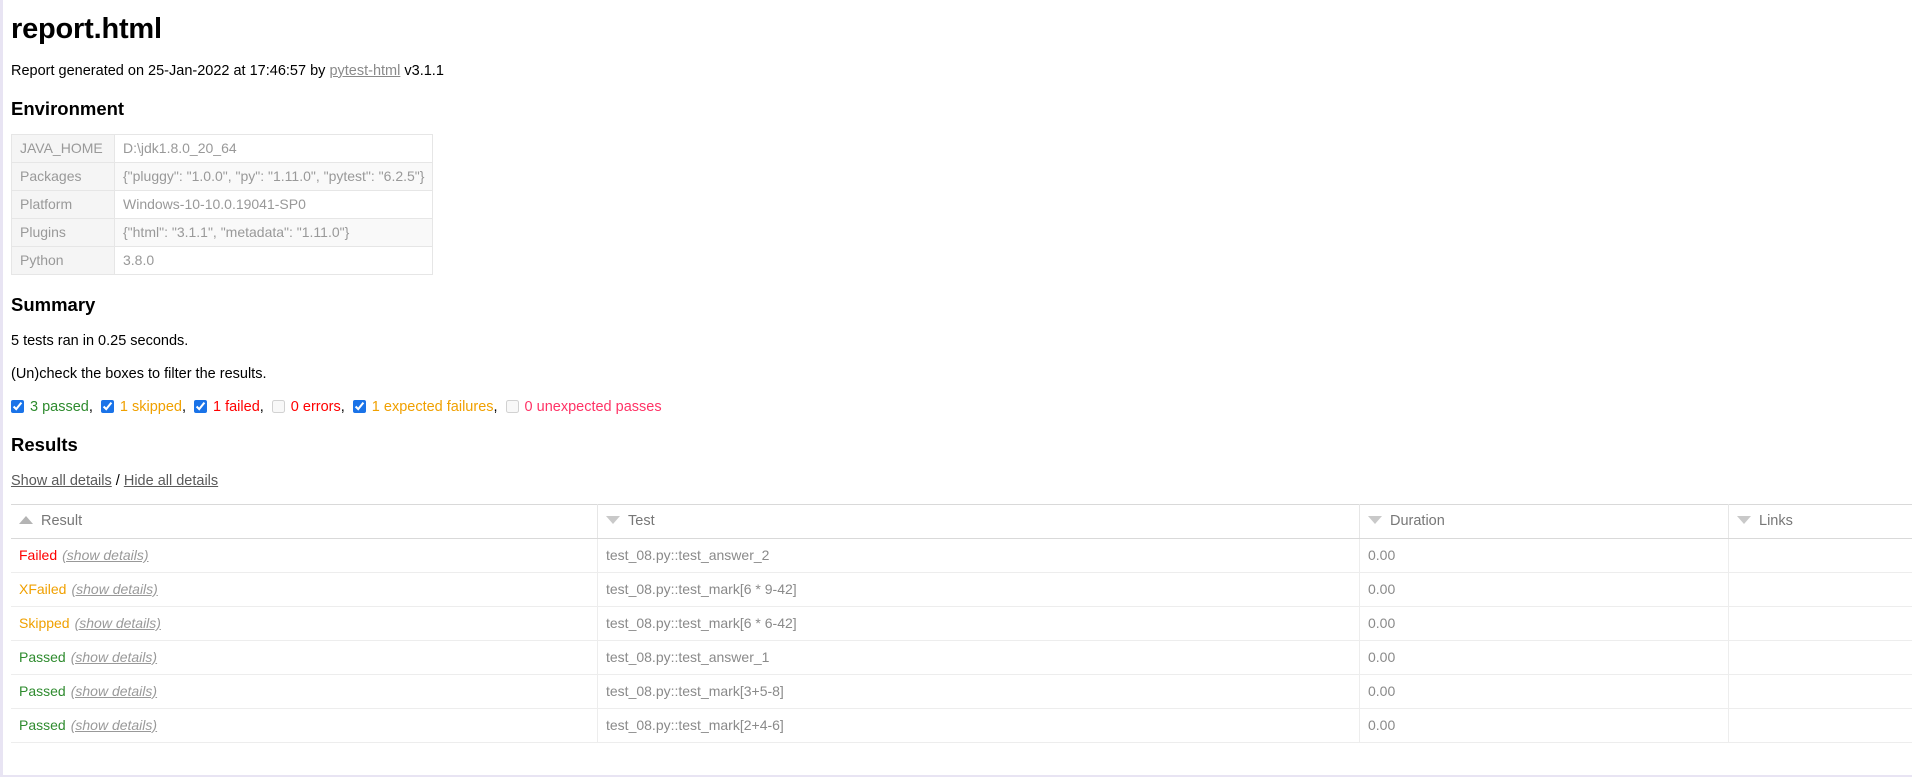 Image resolution: width=1912 pixels, height=777 pixels. What do you see at coordinates (978, 657) in the screenshot?
I see `cell-test: test_08.py::test_answer_1` at bounding box center [978, 657].